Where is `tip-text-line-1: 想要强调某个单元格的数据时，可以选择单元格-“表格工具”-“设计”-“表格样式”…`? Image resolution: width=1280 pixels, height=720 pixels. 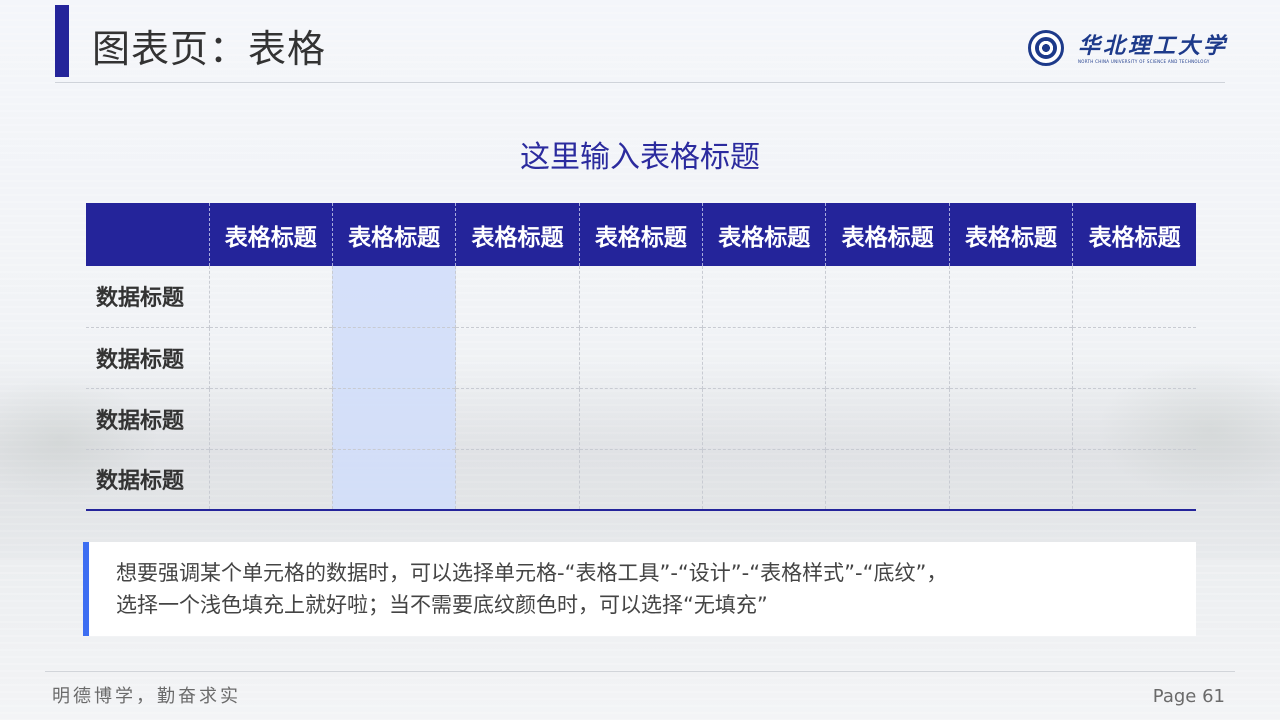 tip-text-line-1: 想要强调某个单元格的数据时，可以选择单元格-“表格工具”-“设计”-“表格样式”… is located at coordinates (532, 573).